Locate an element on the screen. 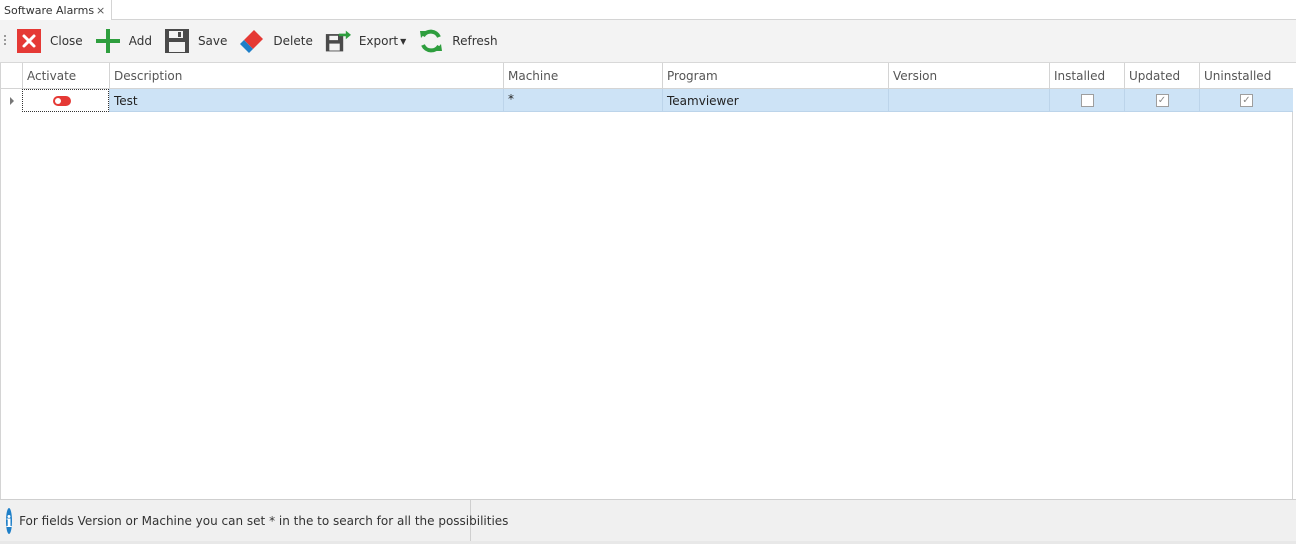  tab-software-alarms: Software Alarms × is located at coordinates (56, 10).